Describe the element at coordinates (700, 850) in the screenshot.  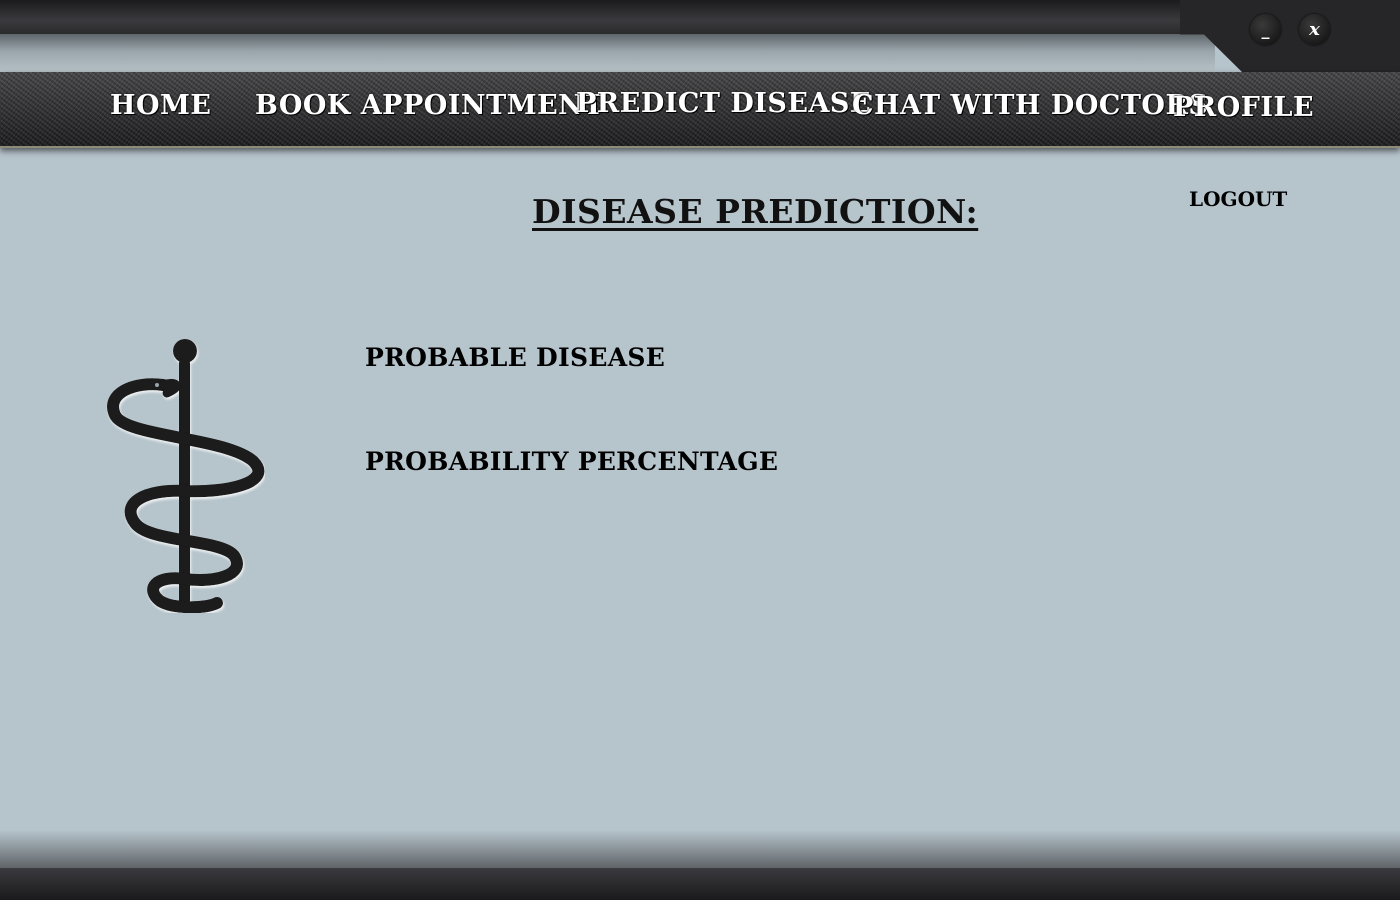
I see `bottom-shade` at that location.